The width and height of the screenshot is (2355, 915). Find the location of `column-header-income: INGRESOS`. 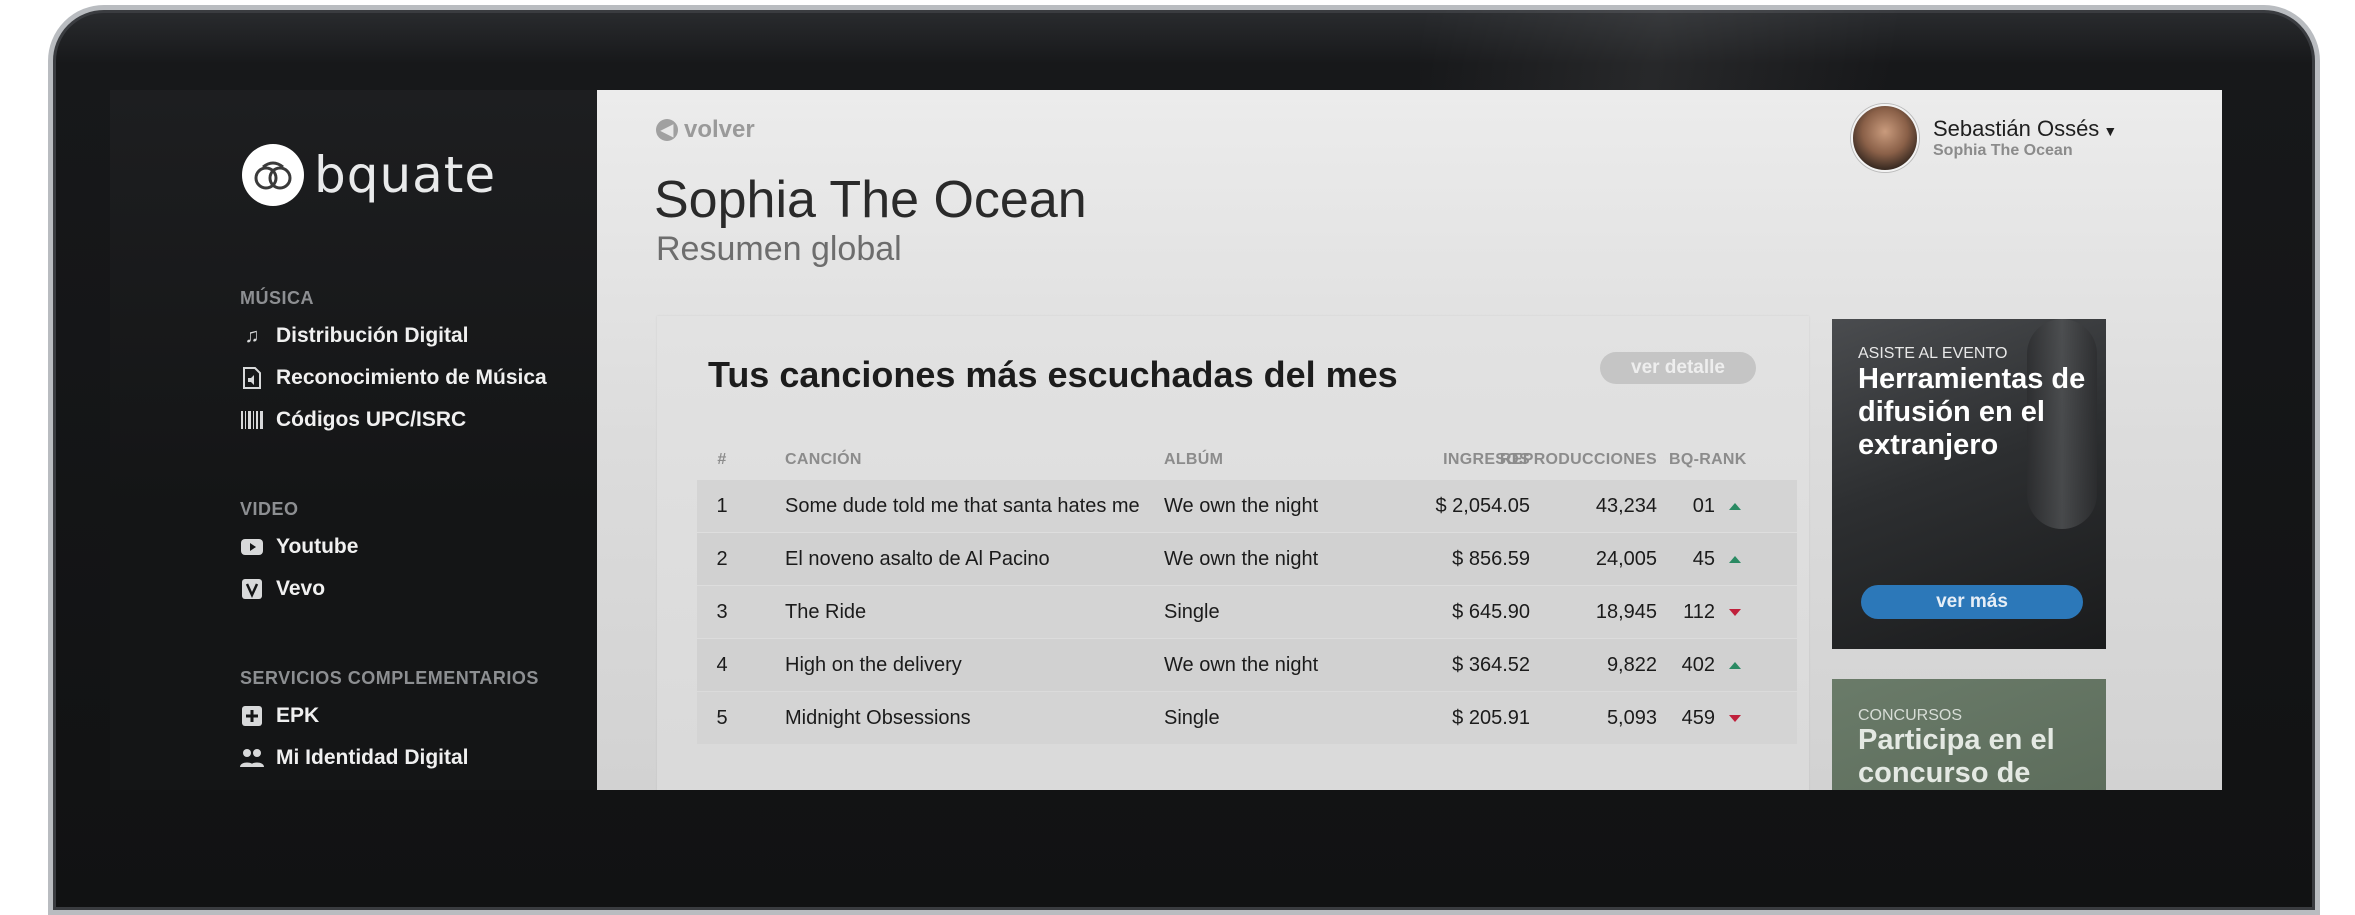

column-header-income: INGRESOS is located at coordinates (1486, 459).